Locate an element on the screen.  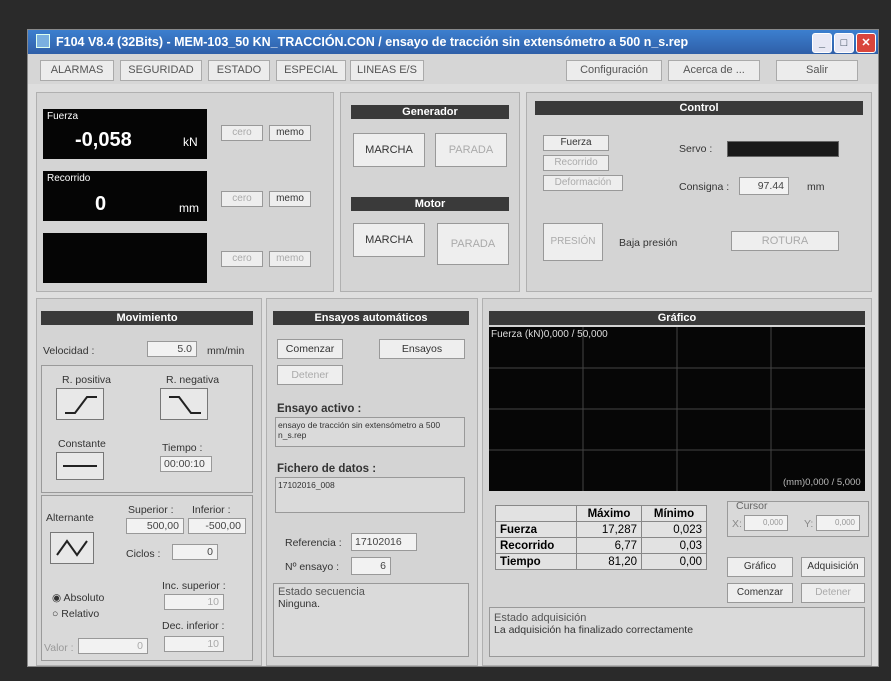
estado-secuencia-label: Estado secuencia is located at coordinates (321, 592).